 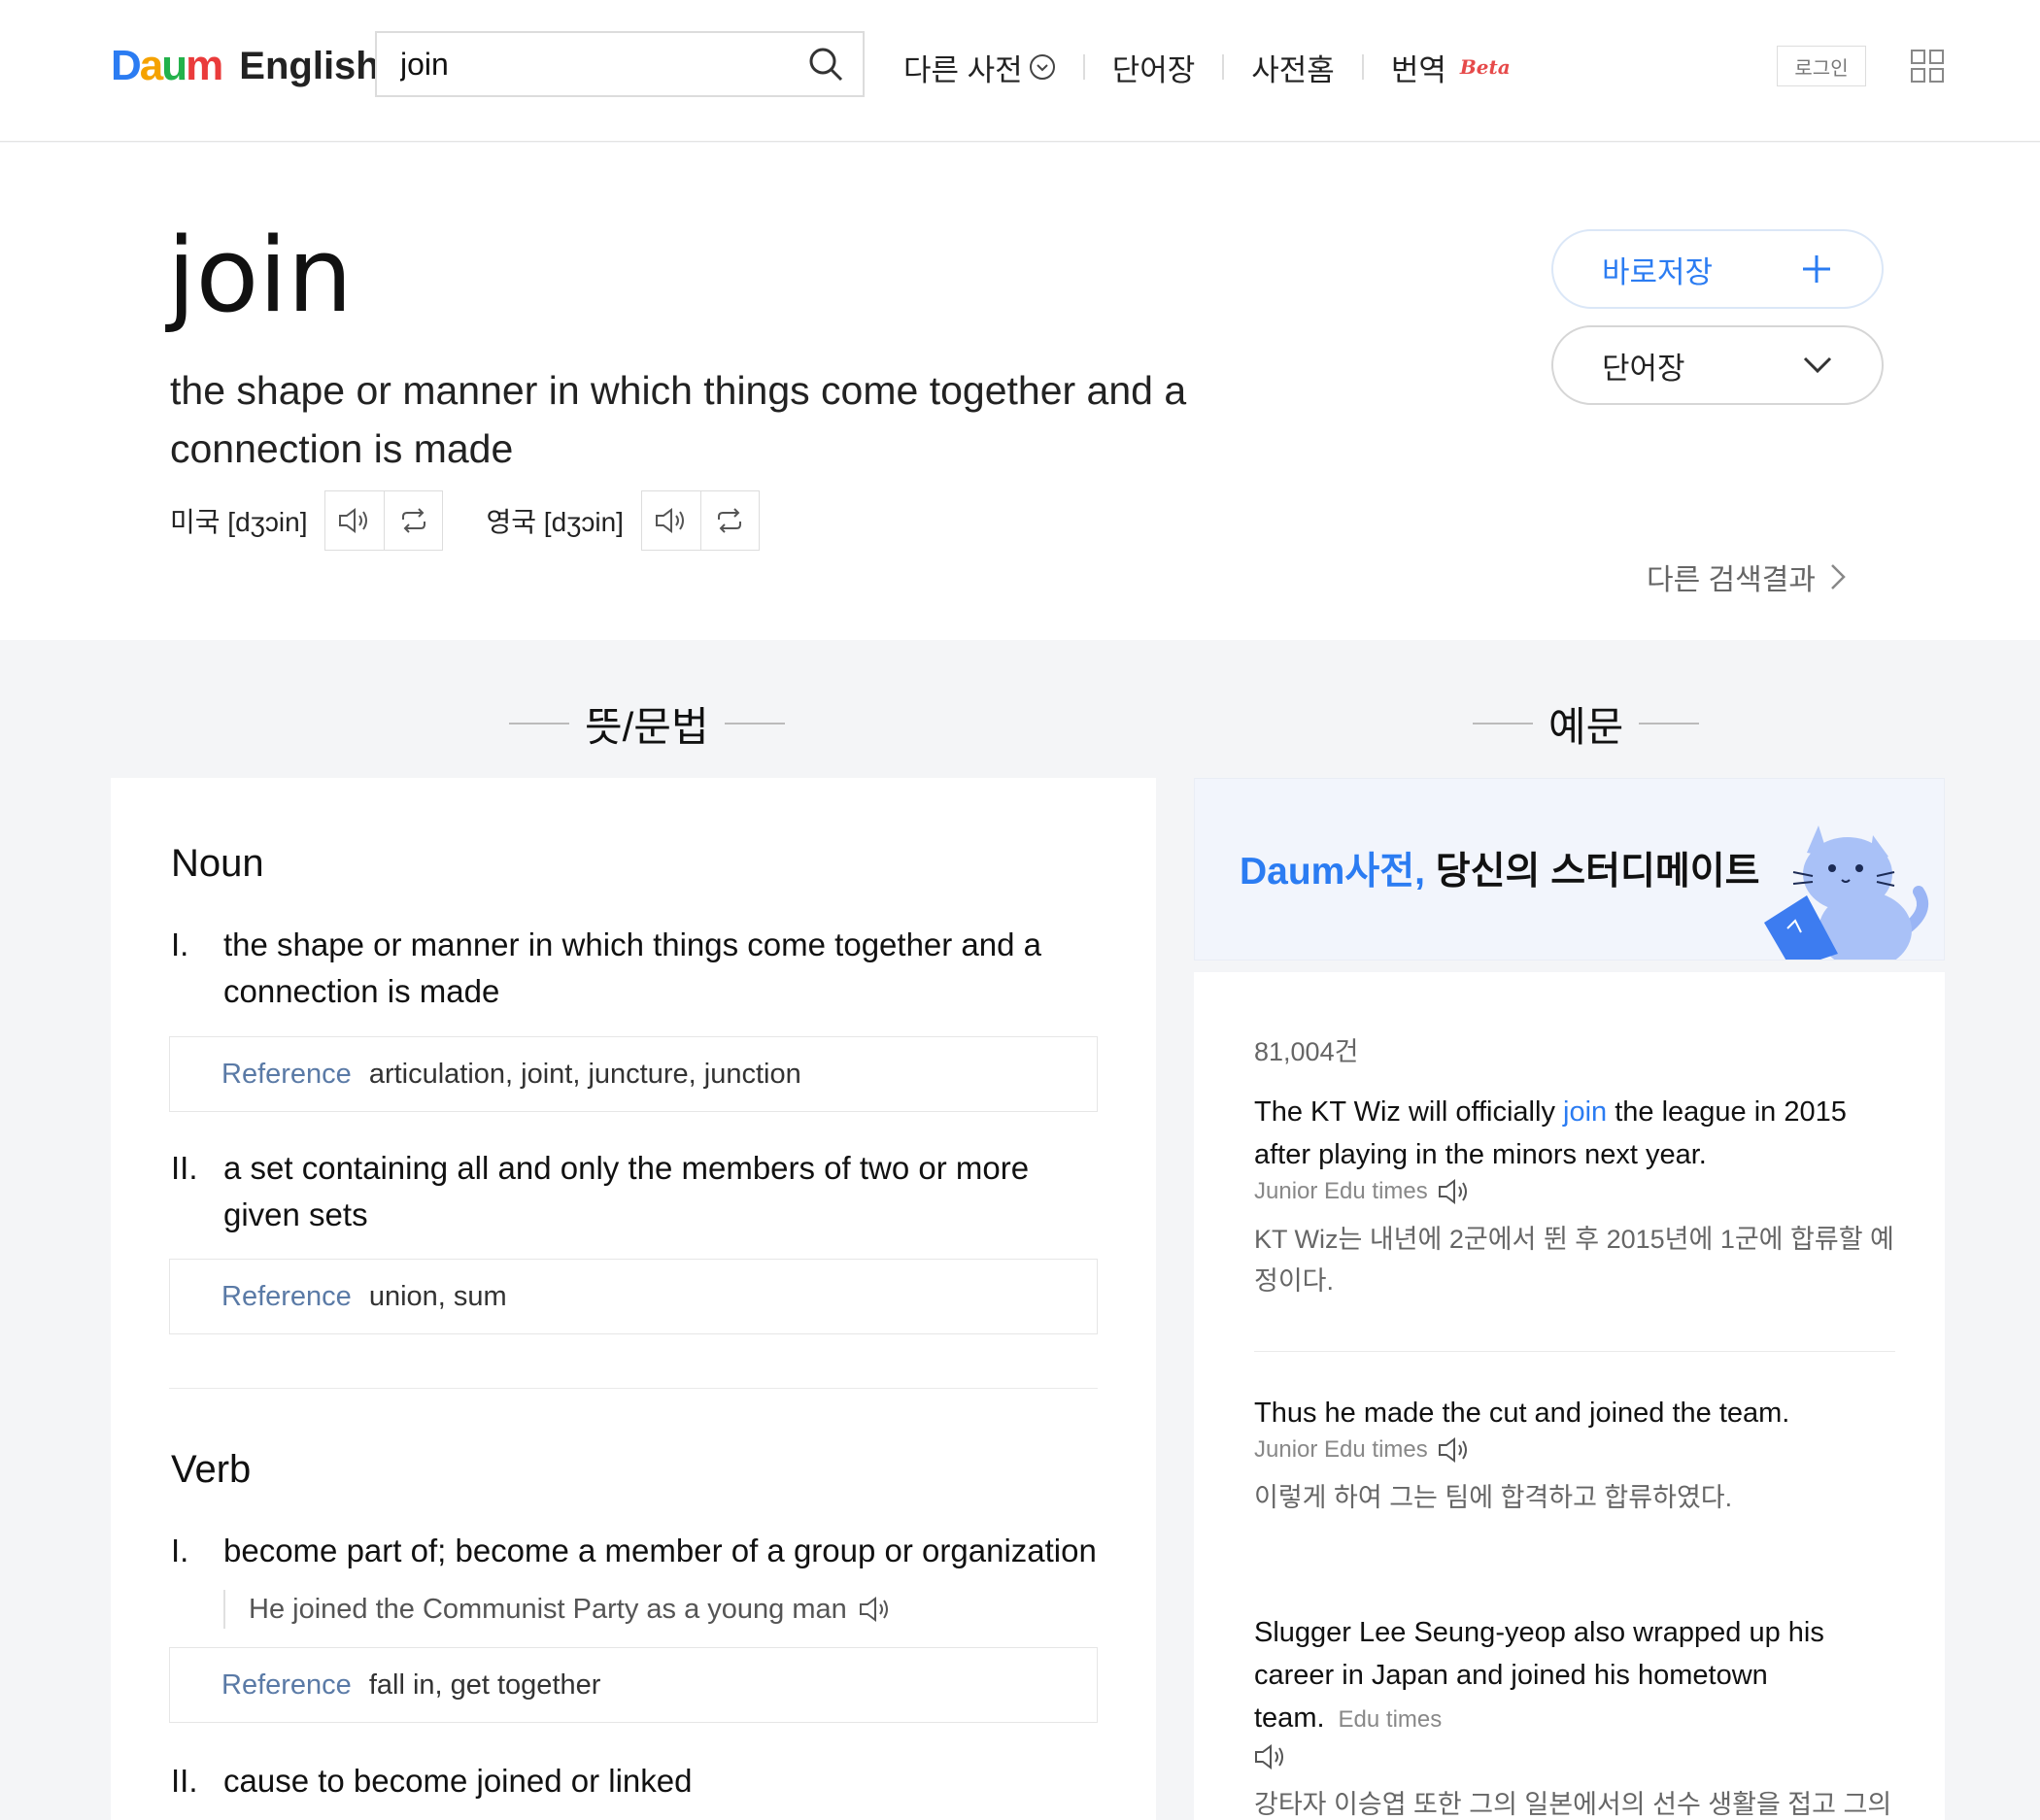 What do you see at coordinates (1493, 1497) in the screenshot?
I see `example-korean: 이렇게 하여 그는 팀에 합격하고 합류하였다.` at bounding box center [1493, 1497].